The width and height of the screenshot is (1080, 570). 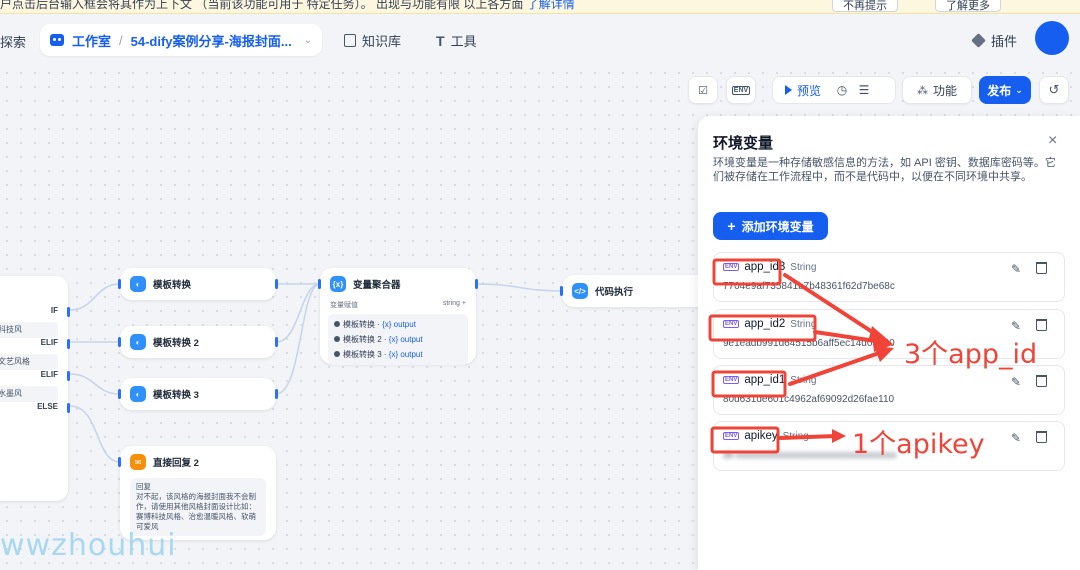 I want to click on template-node-3: ◐ 模板转换 3, so click(x=198, y=394).